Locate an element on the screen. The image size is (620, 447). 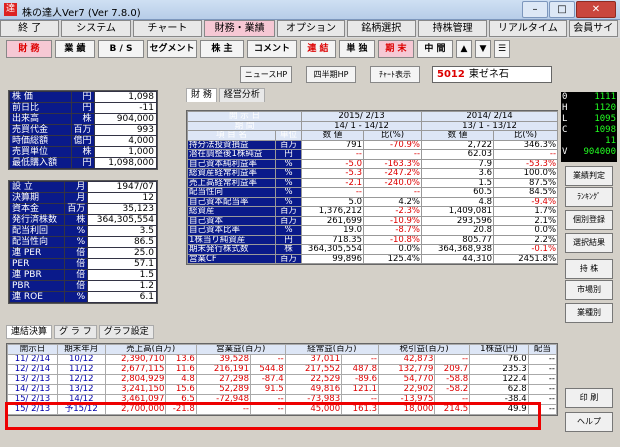
info-label: 連 PBR is located at coordinates (37, 275).